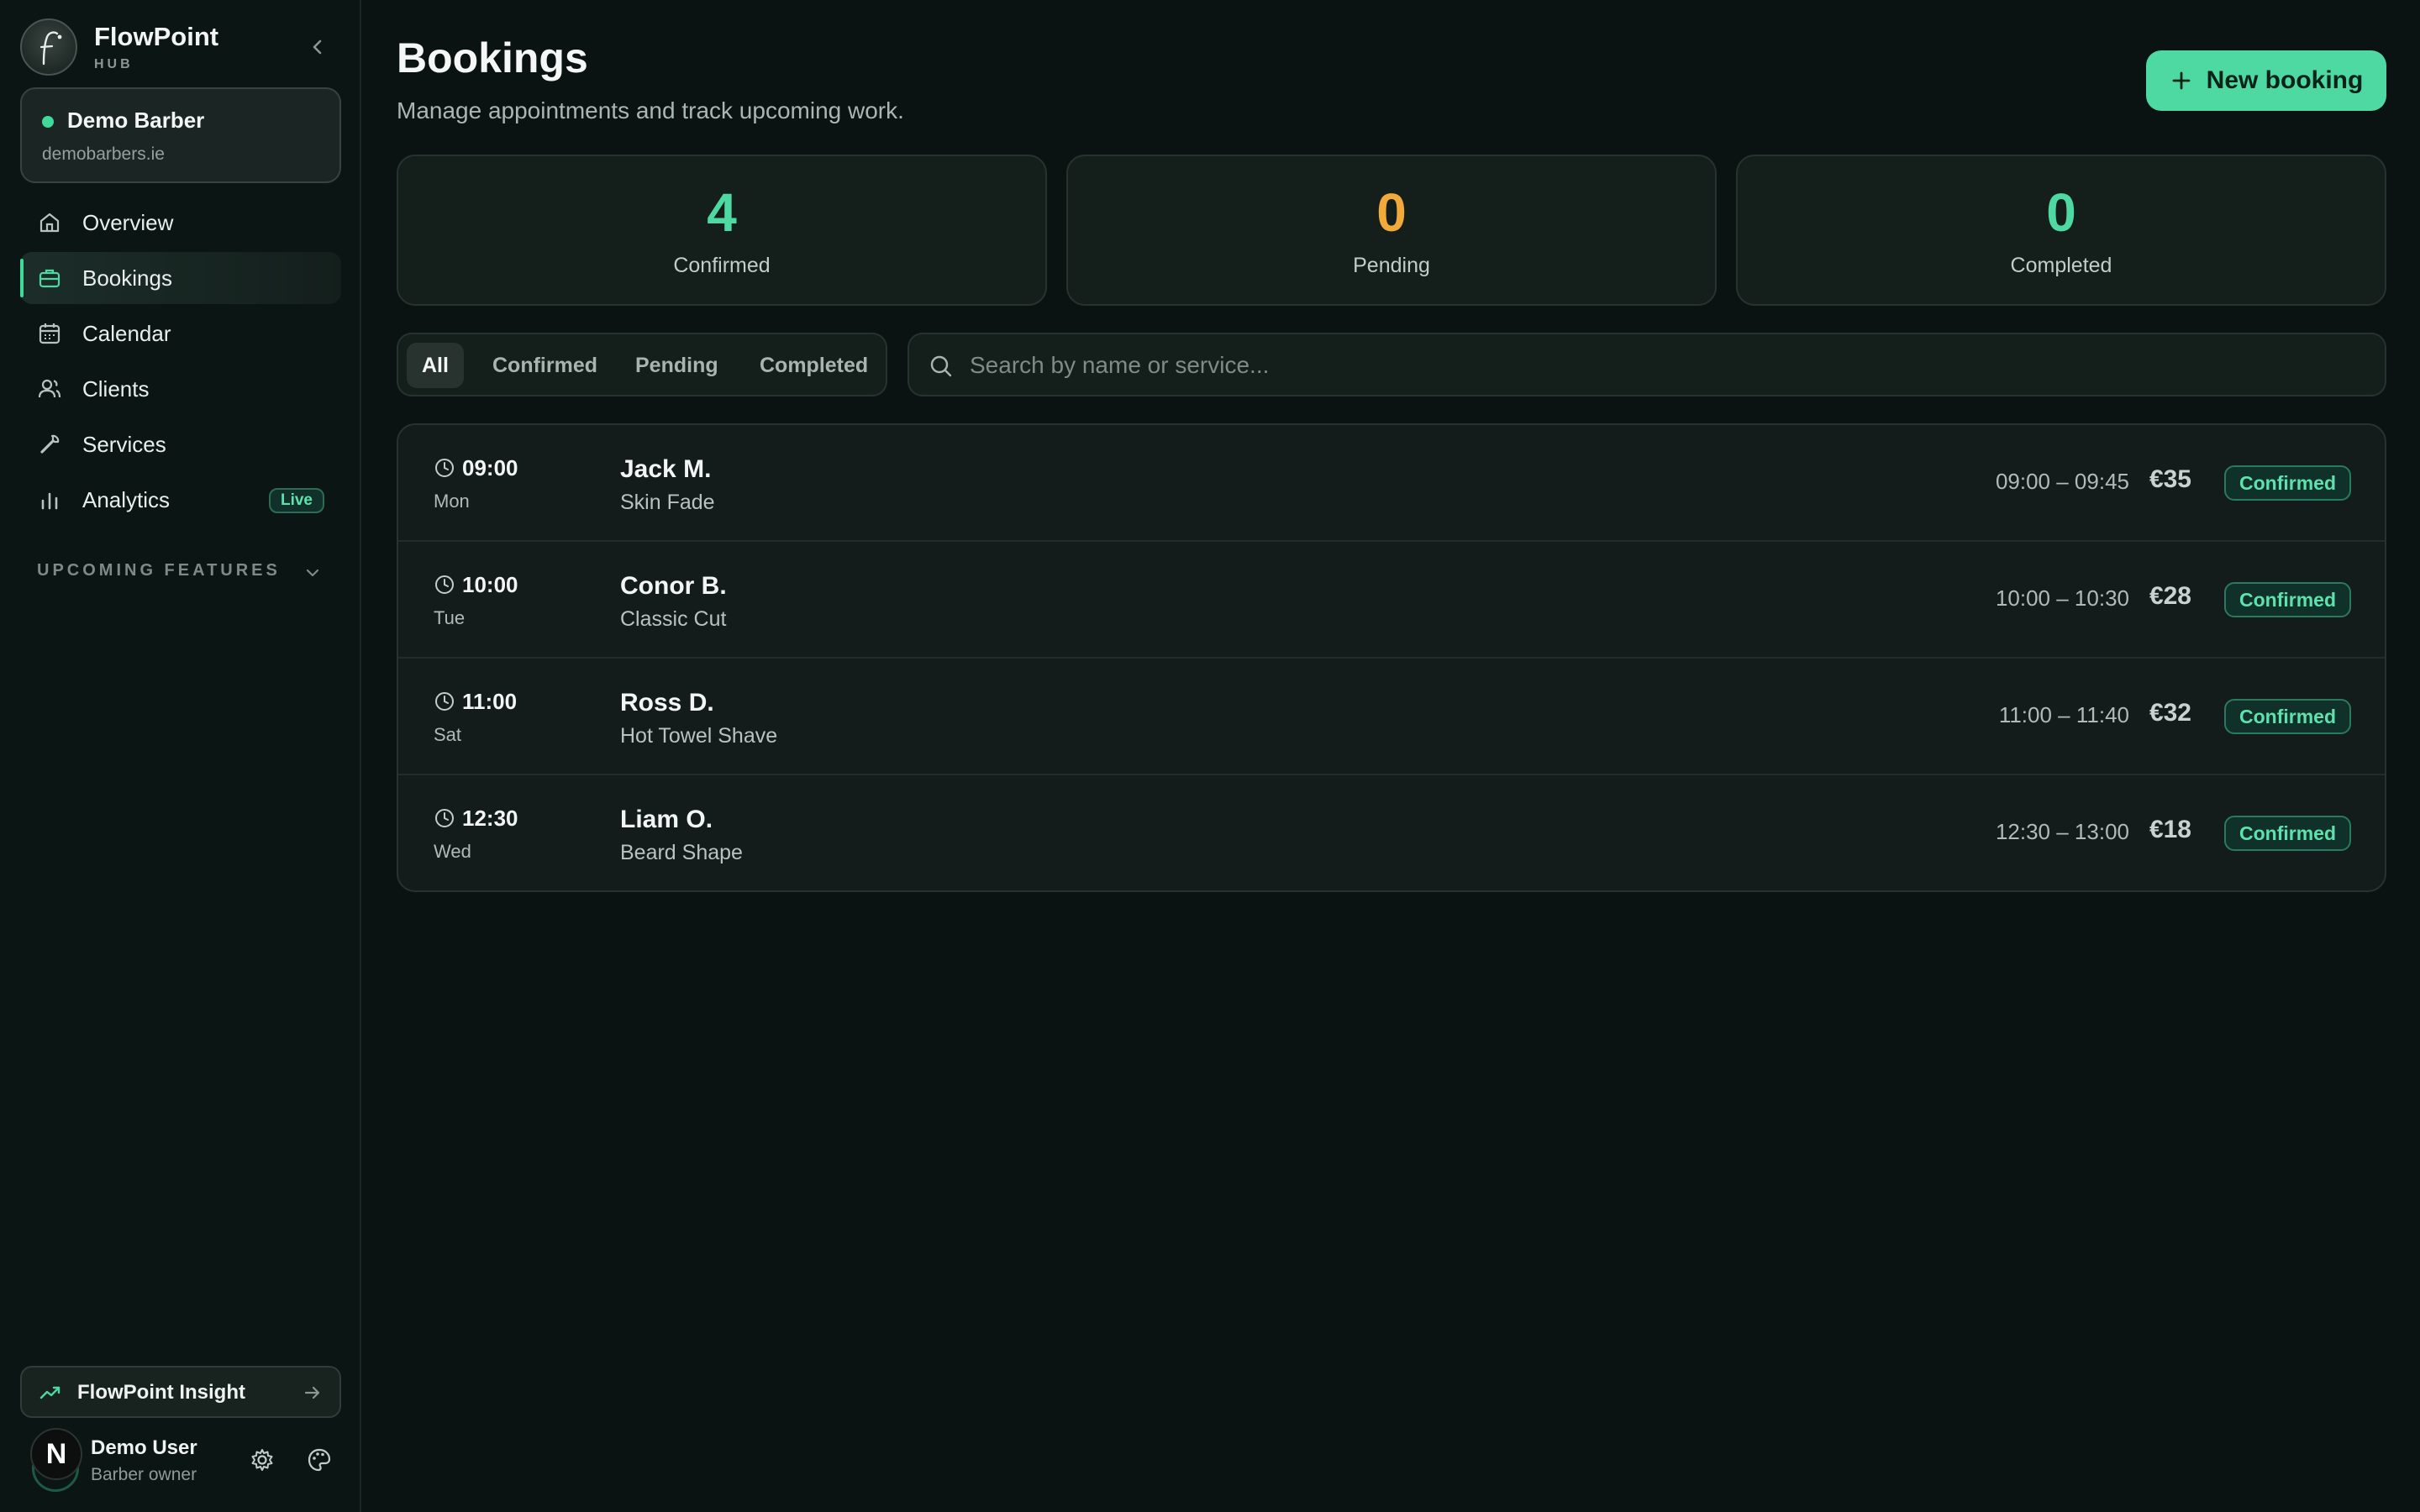 Image resolution: width=2420 pixels, height=1512 pixels. What do you see at coordinates (180, 444) in the screenshot?
I see `sidebar-item-services: Services` at bounding box center [180, 444].